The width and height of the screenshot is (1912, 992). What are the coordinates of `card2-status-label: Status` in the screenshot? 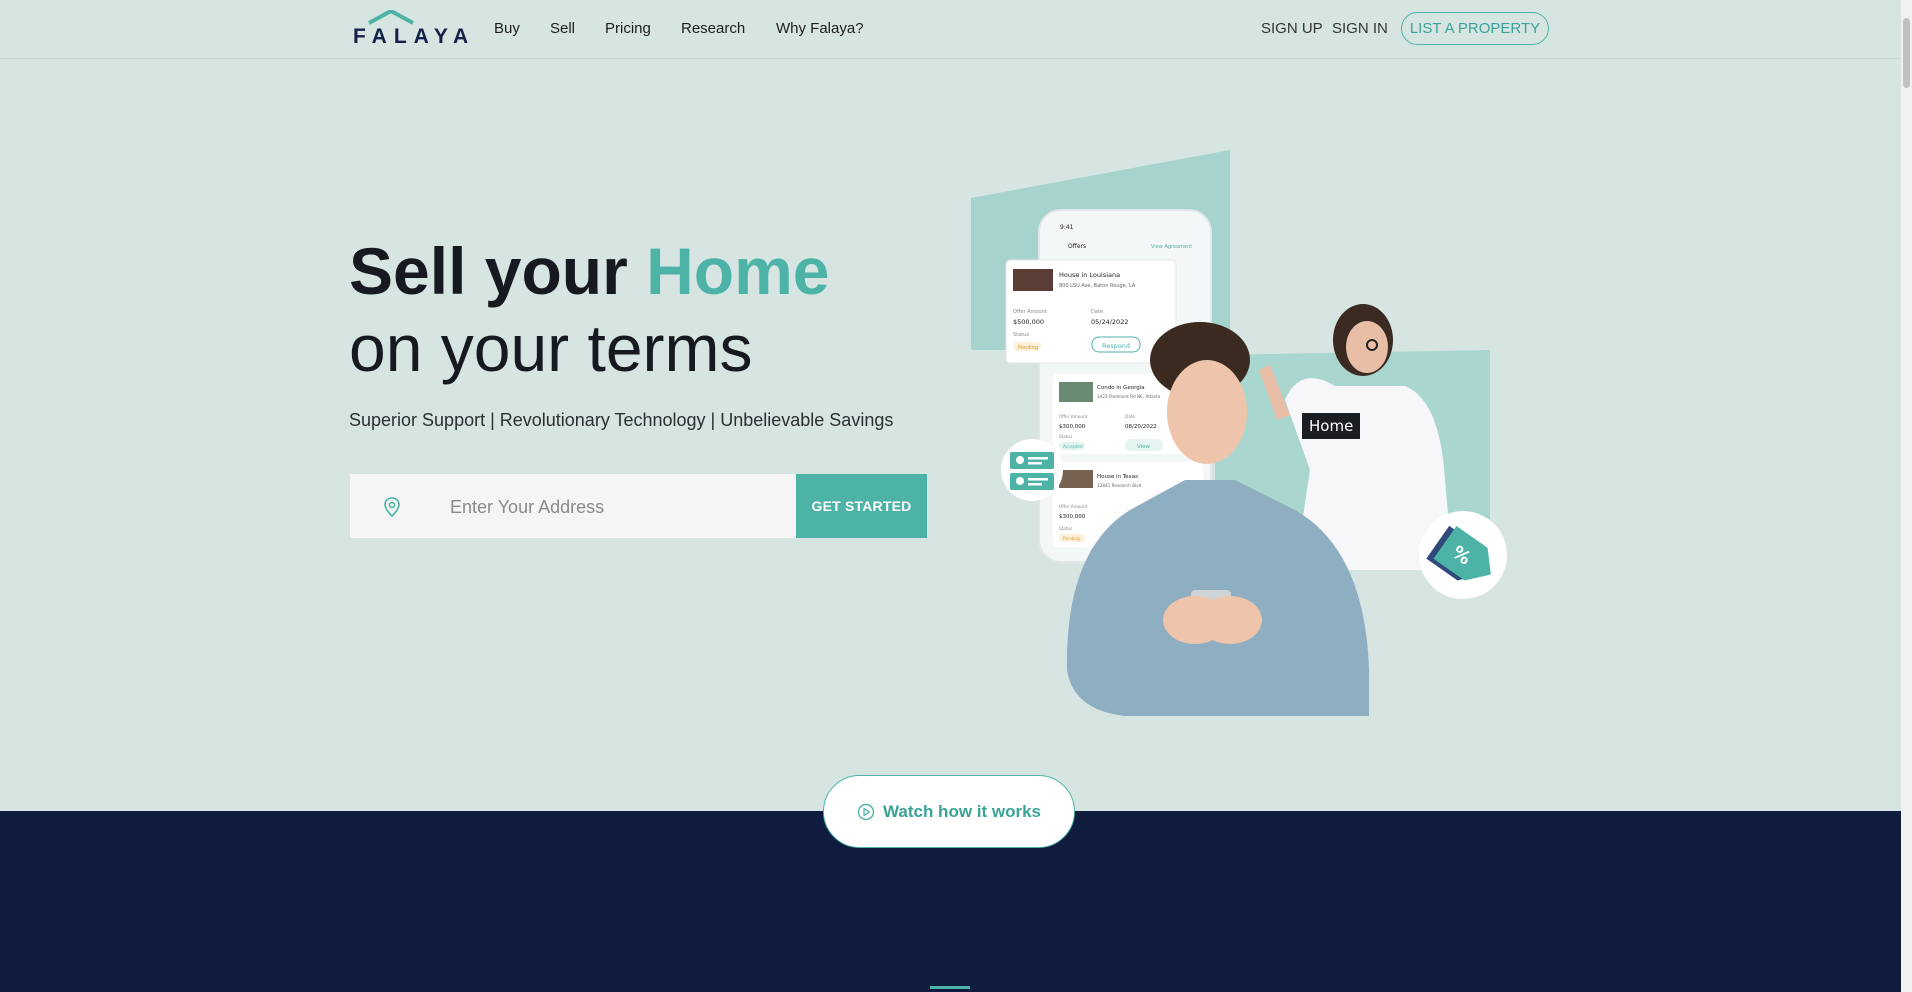 It's located at (1065, 436).